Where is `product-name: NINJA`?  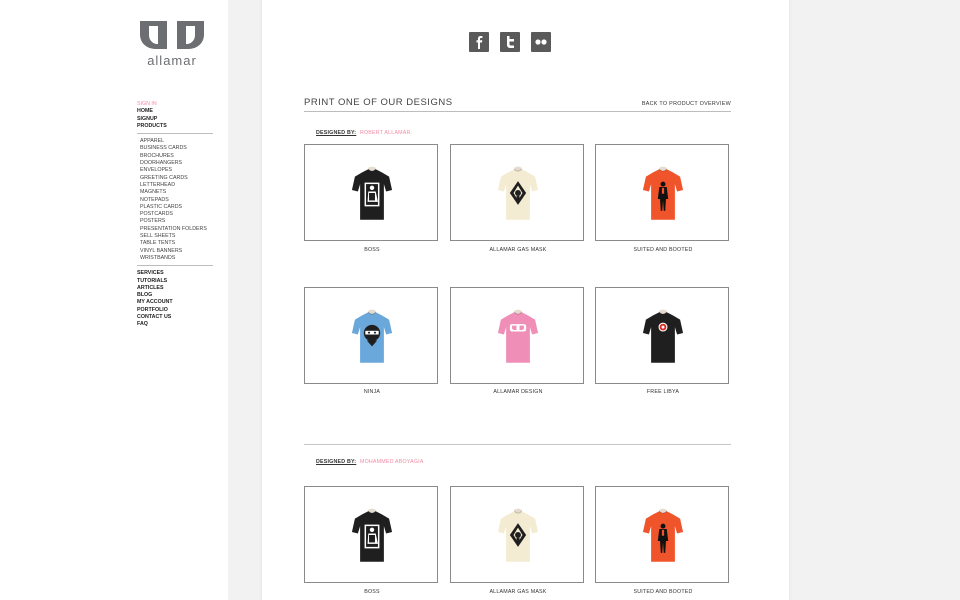
product-name: NINJA is located at coordinates (372, 392).